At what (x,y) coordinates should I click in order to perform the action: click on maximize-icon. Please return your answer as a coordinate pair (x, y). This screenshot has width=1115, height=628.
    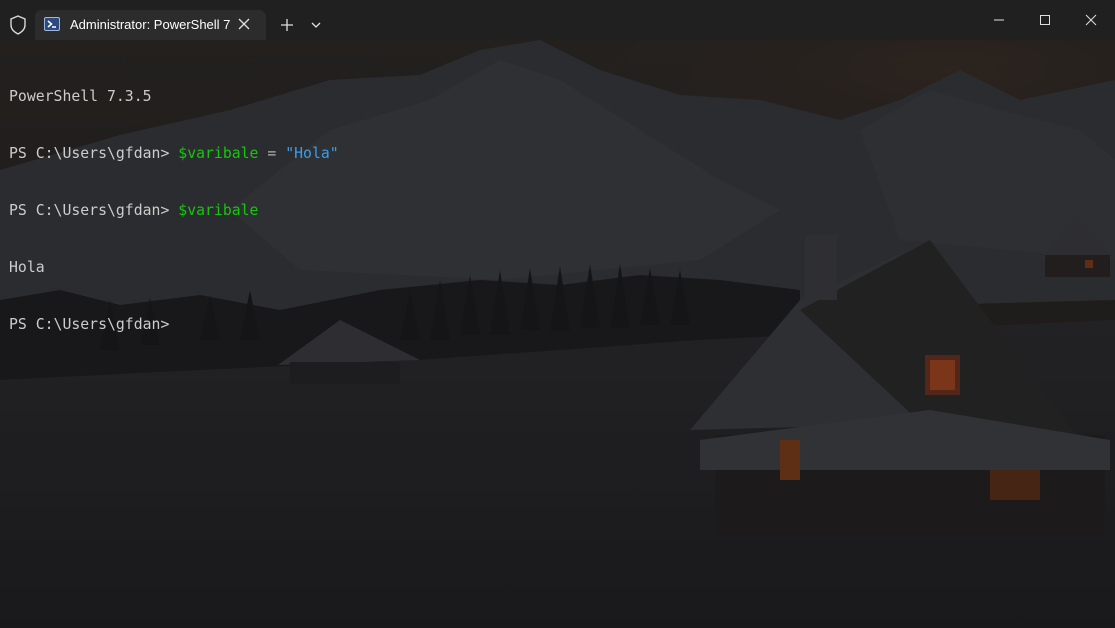
    Looking at the image, I should click on (1045, 20).